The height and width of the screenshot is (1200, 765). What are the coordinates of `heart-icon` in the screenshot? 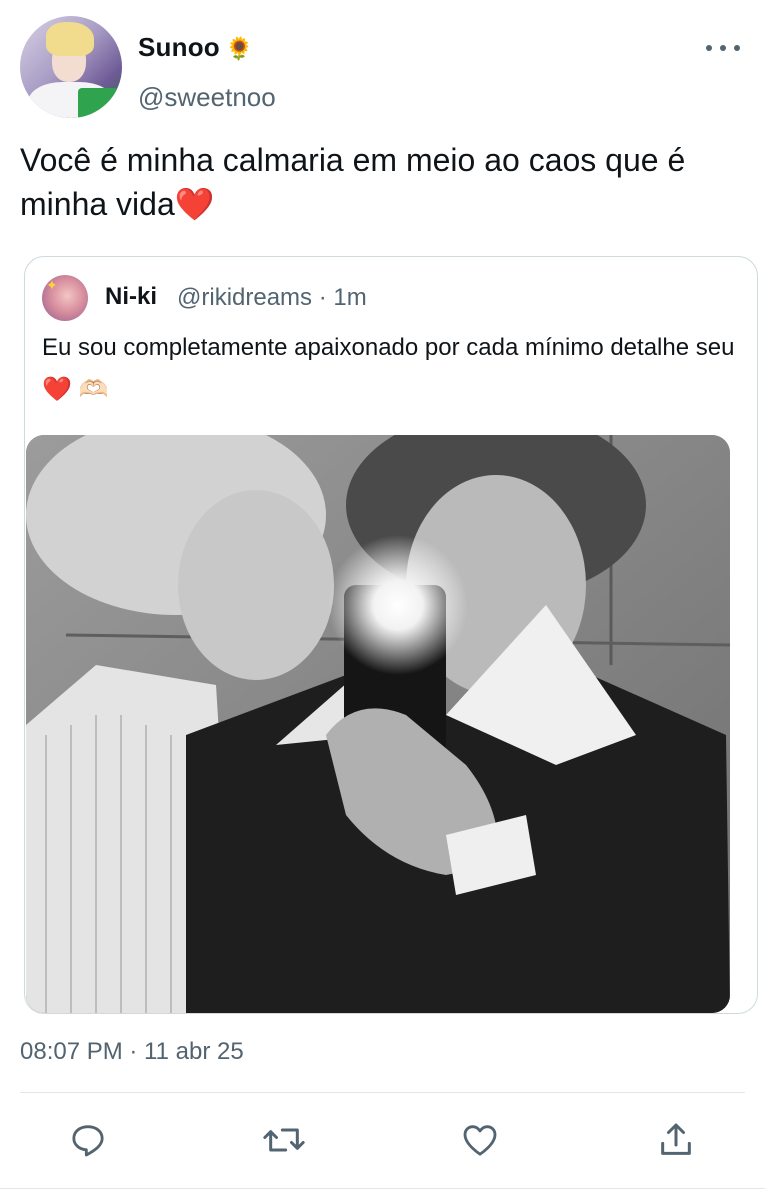 It's located at (480, 1140).